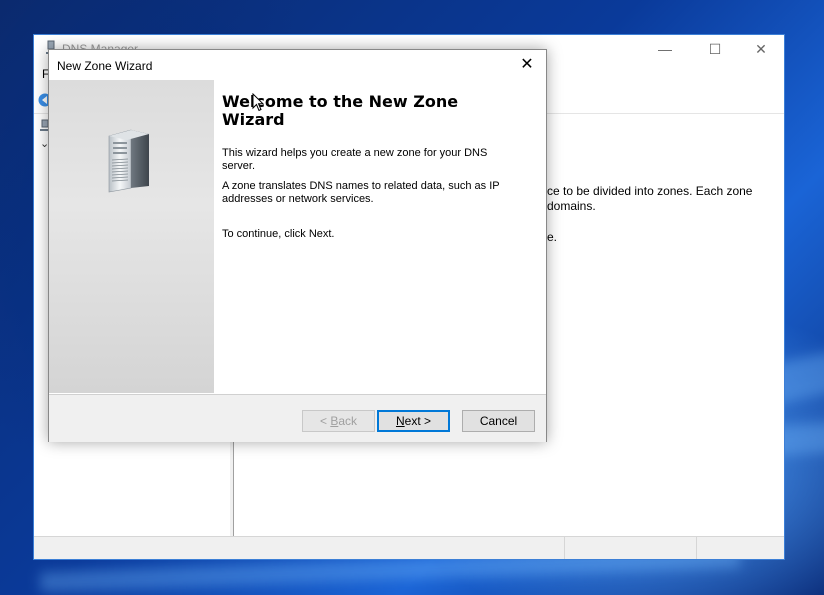  Describe the element at coordinates (400, 421) in the screenshot. I see `next-button-mnemonic: N` at that location.